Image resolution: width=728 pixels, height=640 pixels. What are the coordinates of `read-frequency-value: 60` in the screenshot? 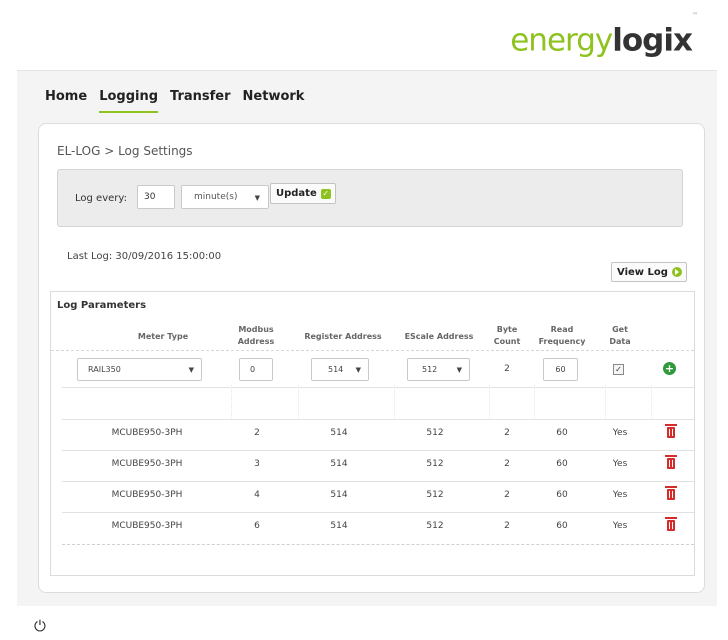 It's located at (560, 369).